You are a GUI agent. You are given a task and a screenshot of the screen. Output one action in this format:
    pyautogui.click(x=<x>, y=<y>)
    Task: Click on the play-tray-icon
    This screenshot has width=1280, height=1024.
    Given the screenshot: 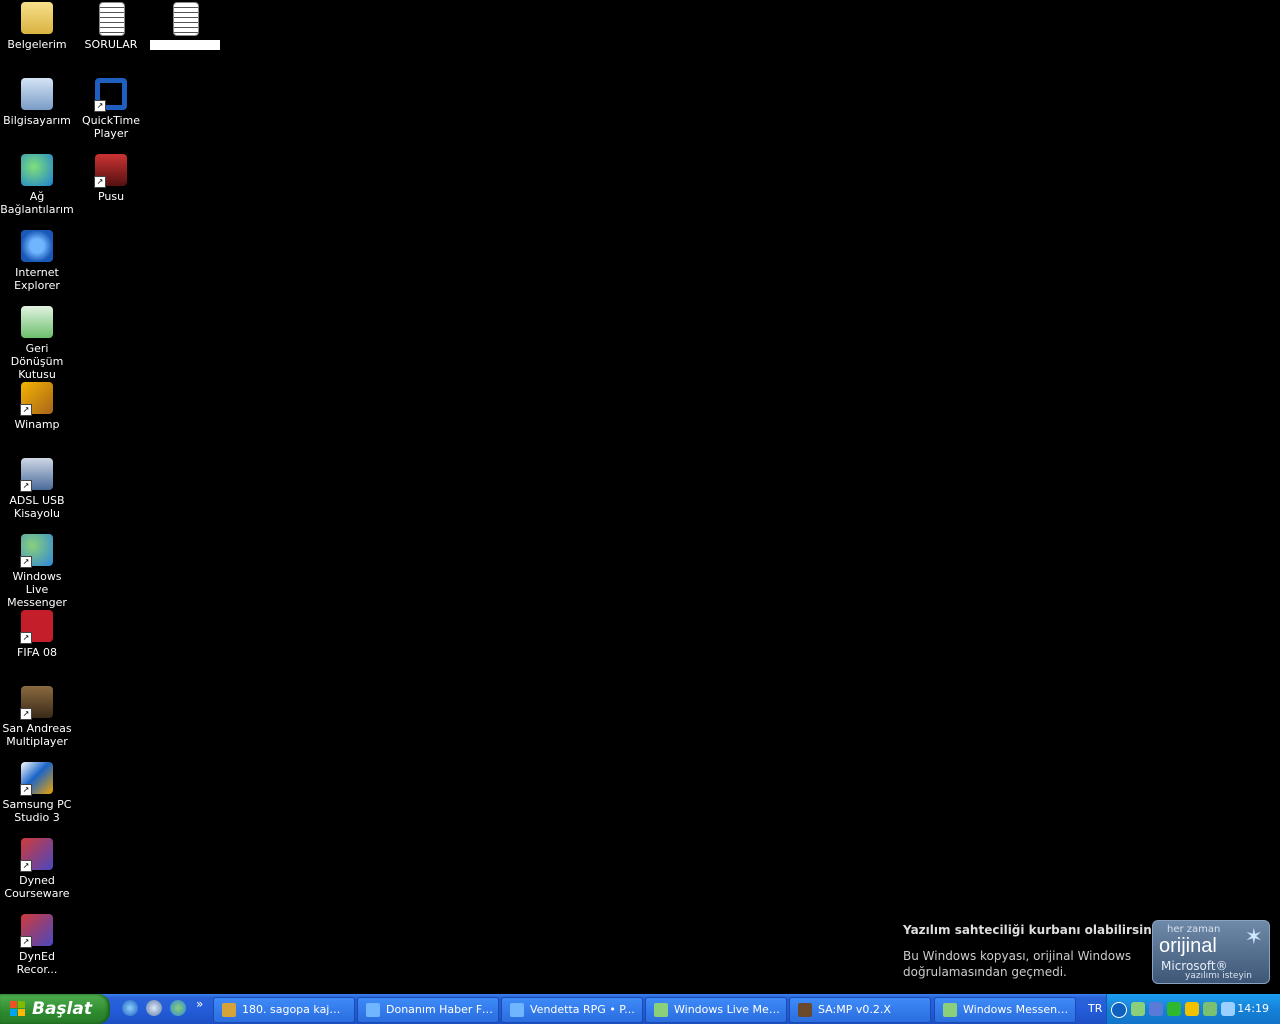 What is the action you would take?
    pyautogui.click(x=1174, y=1009)
    